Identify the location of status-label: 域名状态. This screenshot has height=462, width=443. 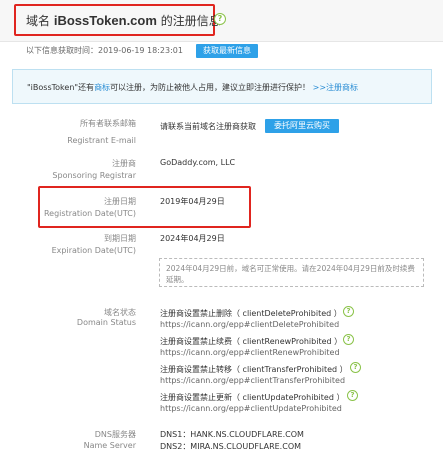
(120, 312).